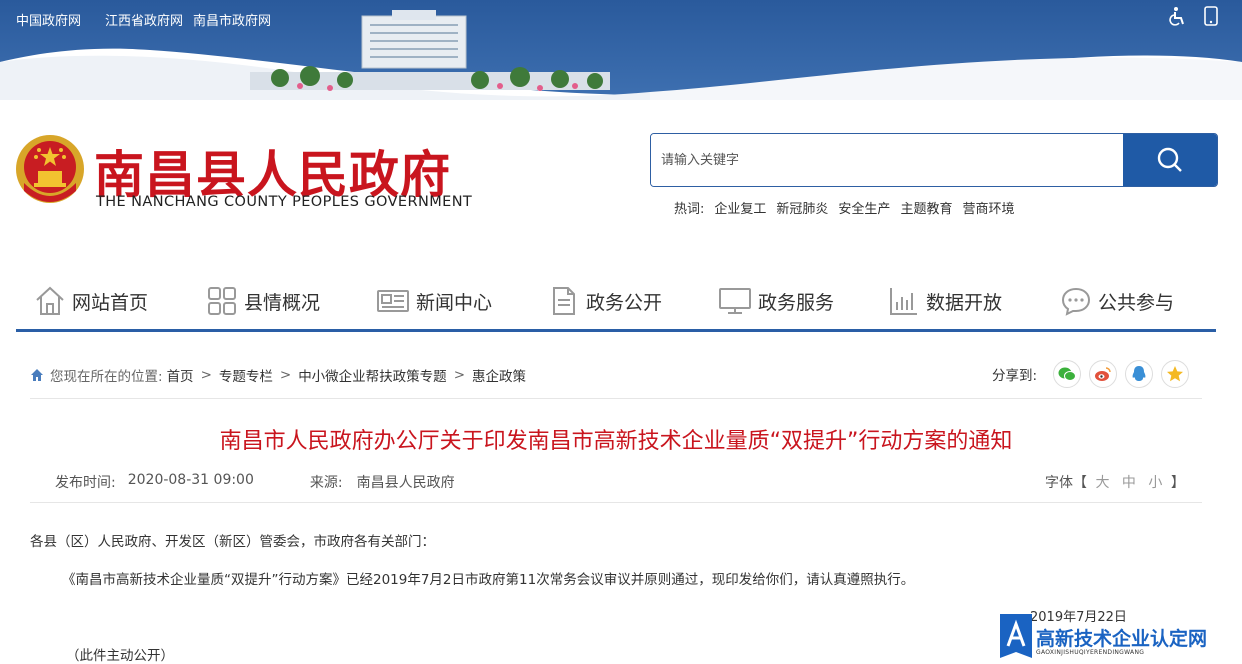  What do you see at coordinates (1015, 376) in the screenshot?
I see `share-label: 分享到:` at bounding box center [1015, 376].